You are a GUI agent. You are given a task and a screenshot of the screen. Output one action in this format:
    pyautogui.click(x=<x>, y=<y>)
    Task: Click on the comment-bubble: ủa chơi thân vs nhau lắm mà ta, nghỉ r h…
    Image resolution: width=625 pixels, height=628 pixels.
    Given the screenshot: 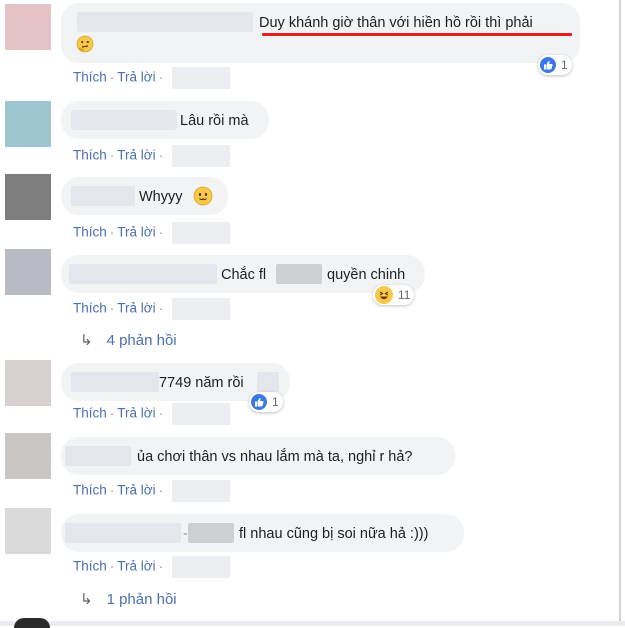 What is the action you would take?
    pyautogui.click(x=258, y=456)
    